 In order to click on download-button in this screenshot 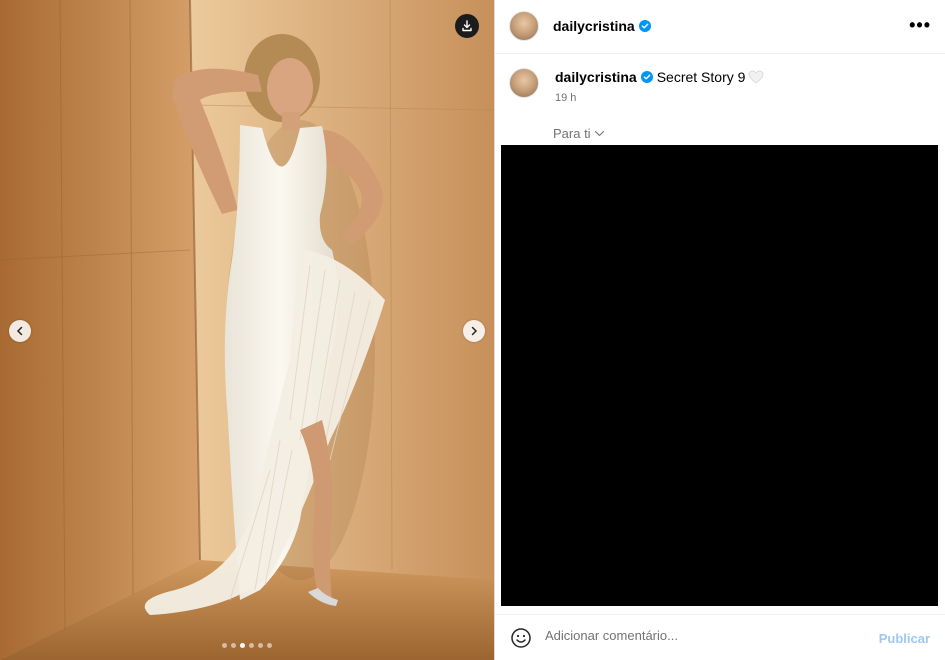, I will do `click(467, 26)`.